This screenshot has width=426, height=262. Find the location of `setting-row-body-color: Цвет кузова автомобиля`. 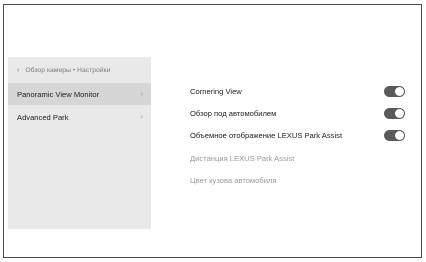

setting-row-body-color: Цвет кузова автомобиля is located at coordinates (302, 180).